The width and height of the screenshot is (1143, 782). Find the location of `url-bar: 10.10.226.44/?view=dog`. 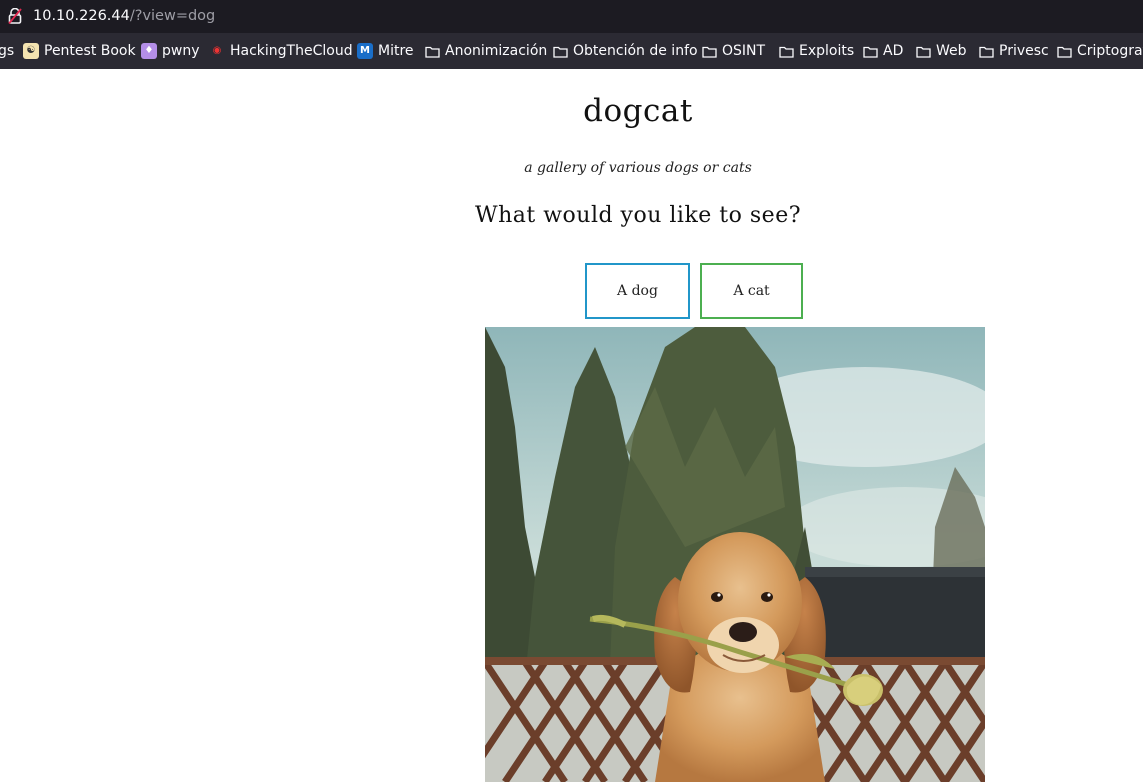

url-bar: 10.10.226.44/?view=dog is located at coordinates (571, 16).